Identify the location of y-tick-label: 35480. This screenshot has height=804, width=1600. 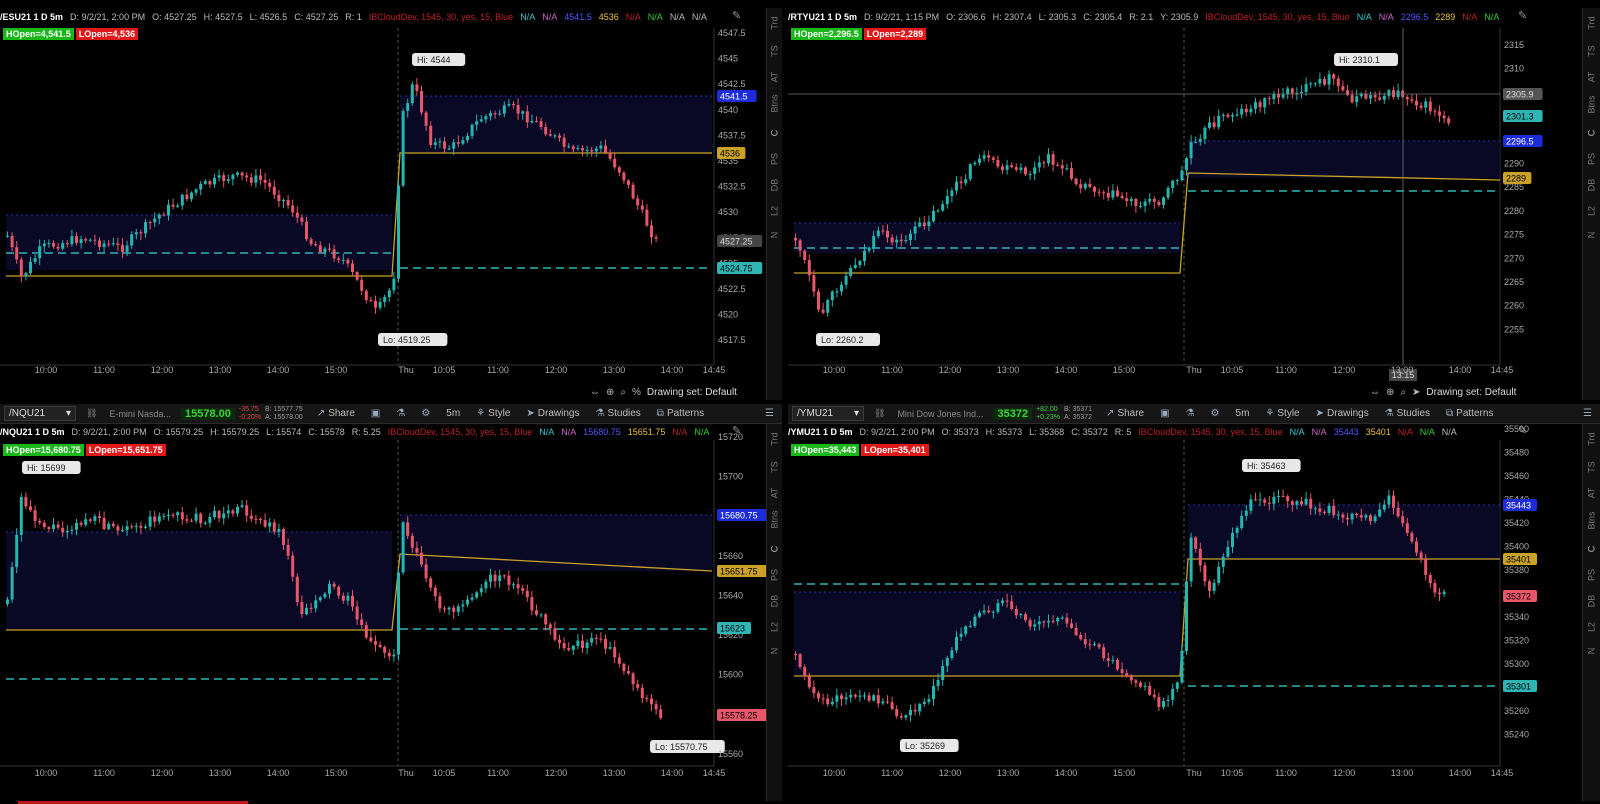
(1516, 453).